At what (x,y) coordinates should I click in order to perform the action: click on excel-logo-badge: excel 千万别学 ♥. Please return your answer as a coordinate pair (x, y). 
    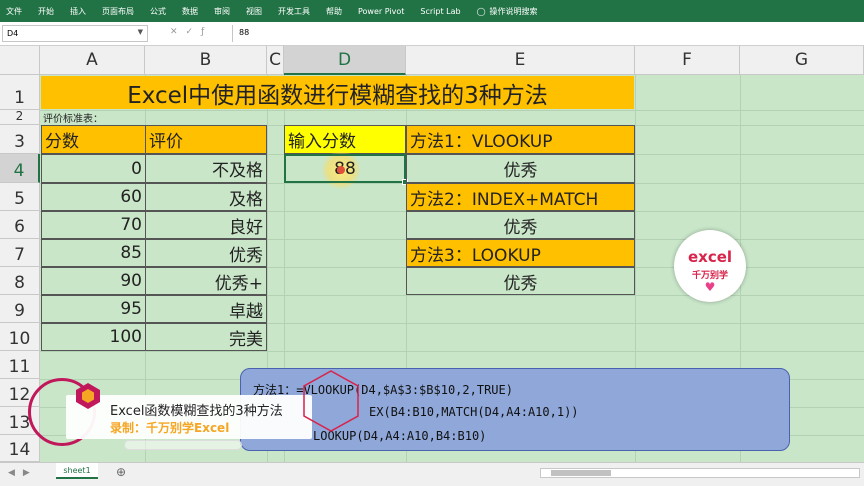
    Looking at the image, I should click on (710, 266).